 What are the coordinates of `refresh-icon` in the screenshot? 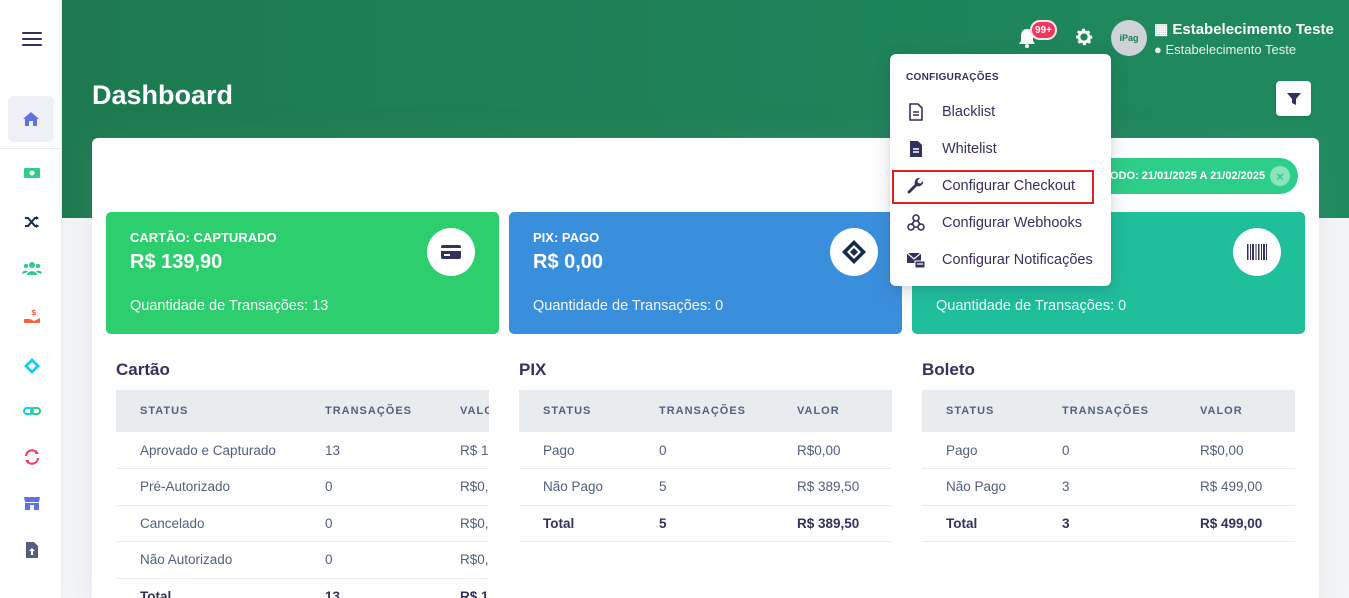 It's located at (32, 457).